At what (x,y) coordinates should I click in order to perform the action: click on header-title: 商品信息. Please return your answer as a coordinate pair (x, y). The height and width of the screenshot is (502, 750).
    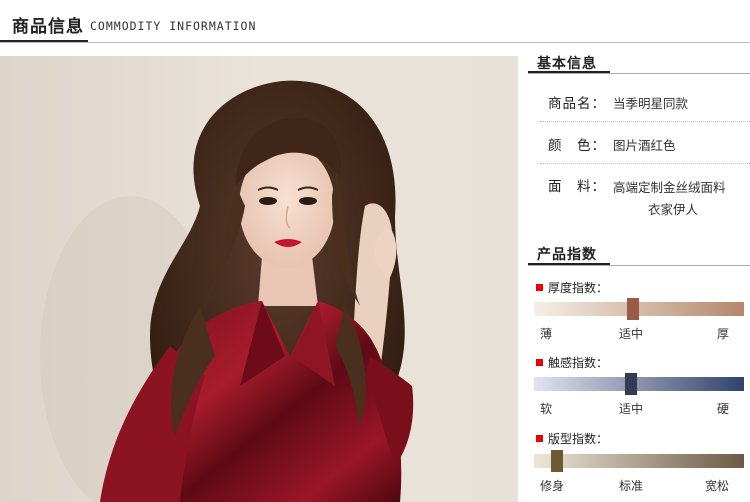
    Looking at the image, I should click on (48, 27).